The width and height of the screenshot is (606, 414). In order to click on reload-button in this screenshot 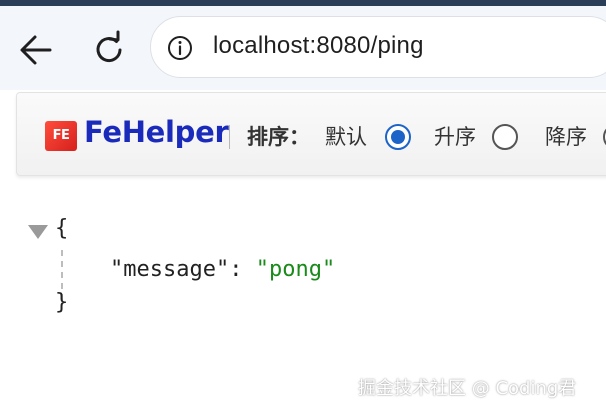, I will do `click(110, 50)`.